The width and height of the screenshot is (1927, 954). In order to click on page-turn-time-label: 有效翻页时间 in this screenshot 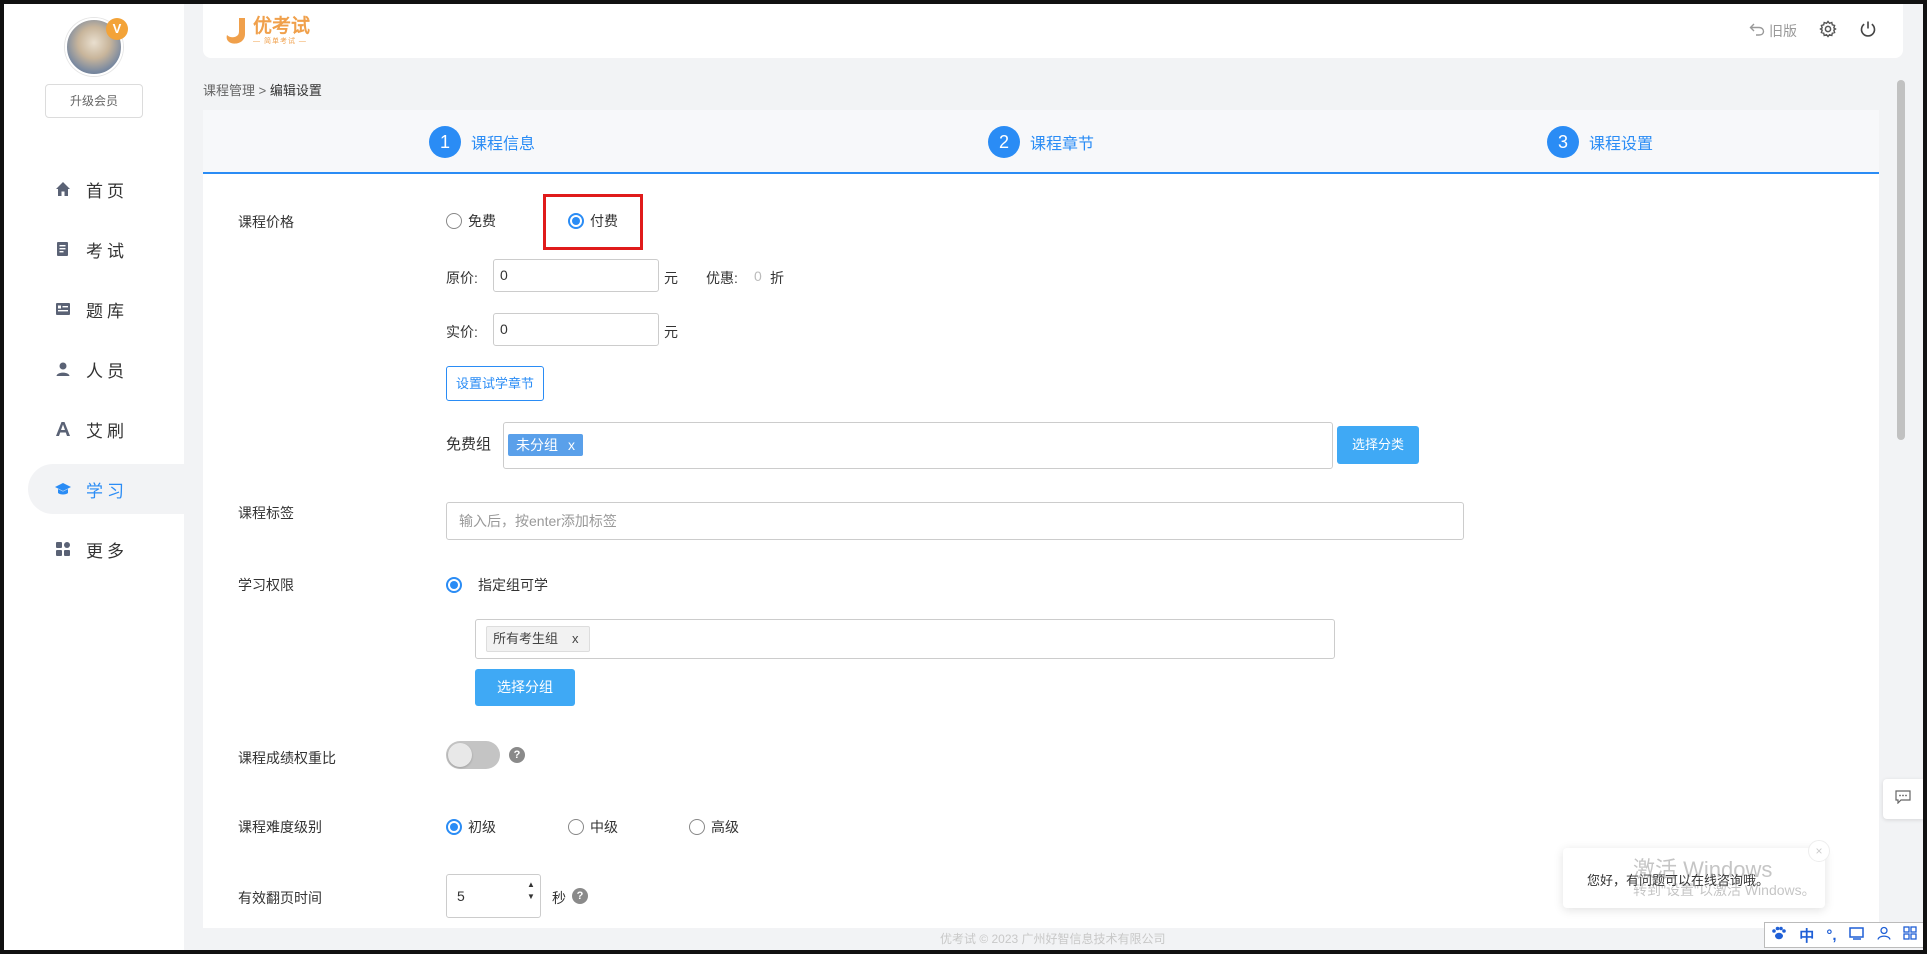, I will do `click(280, 898)`.